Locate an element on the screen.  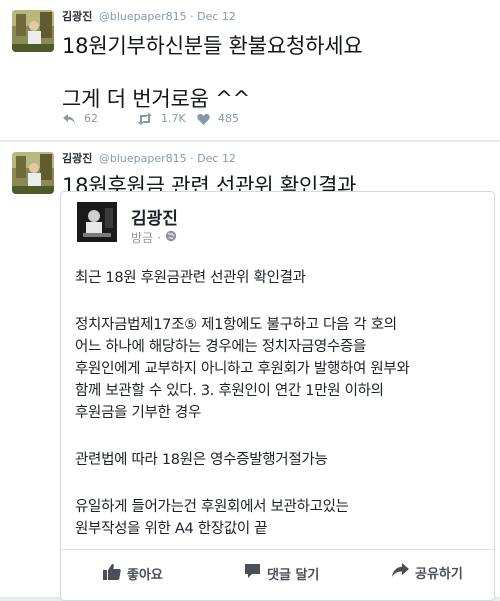
fb-comment-button: 댓글 달기 is located at coordinates (281, 573).